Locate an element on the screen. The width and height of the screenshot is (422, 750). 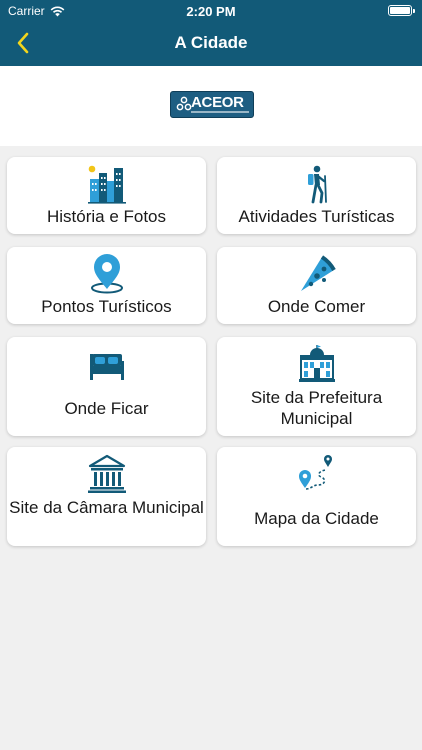
app-header: Carrier 2:20 PM A Cidade is located at coordinates (211, 33).